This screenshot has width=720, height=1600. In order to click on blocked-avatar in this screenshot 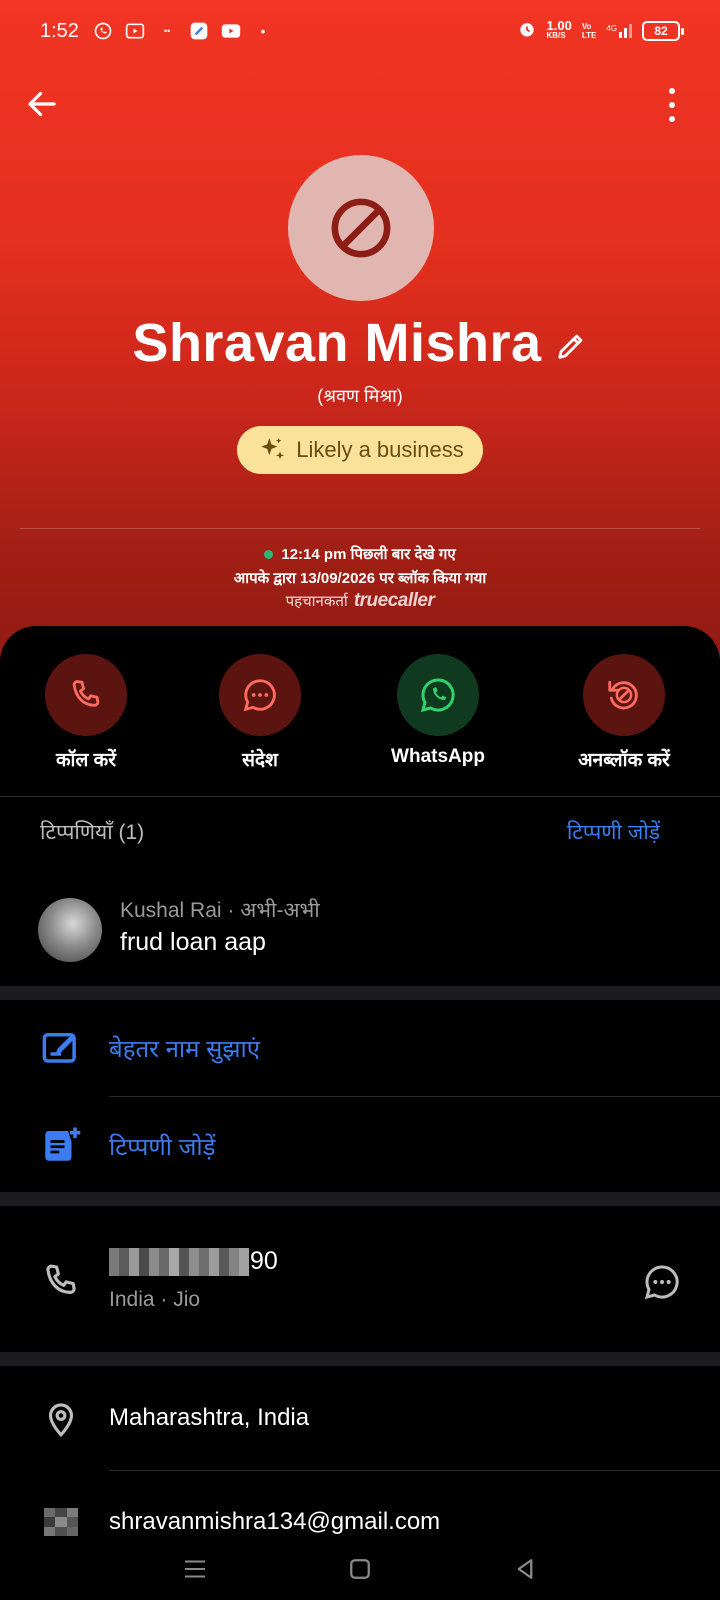, I will do `click(361, 228)`.